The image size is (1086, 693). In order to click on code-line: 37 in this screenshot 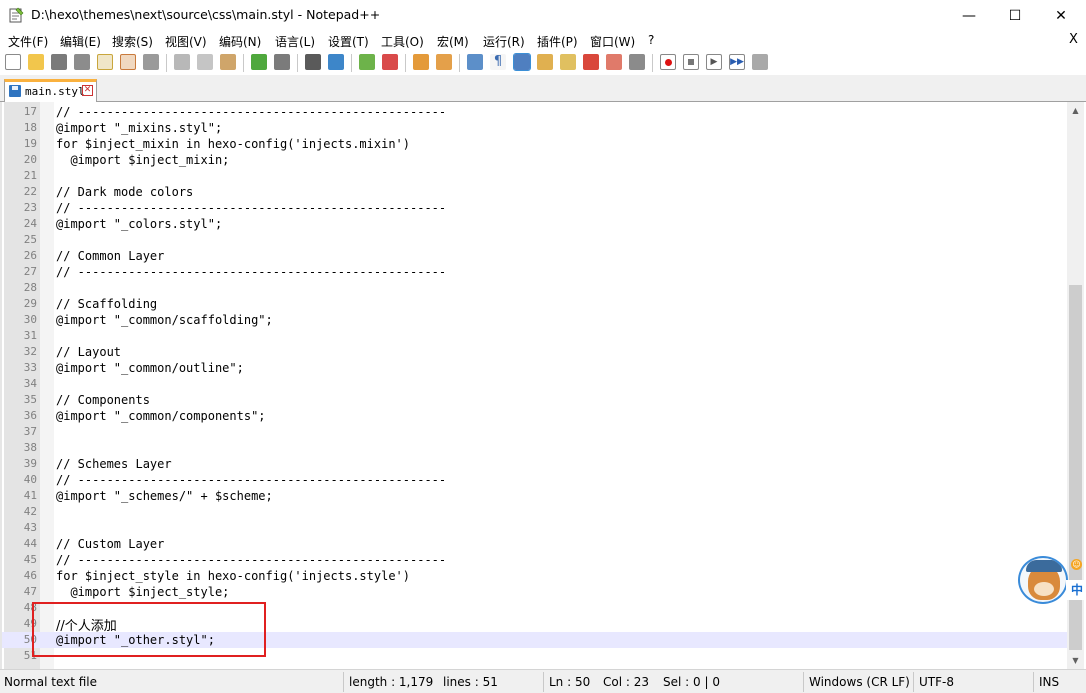, I will do `click(535, 432)`.